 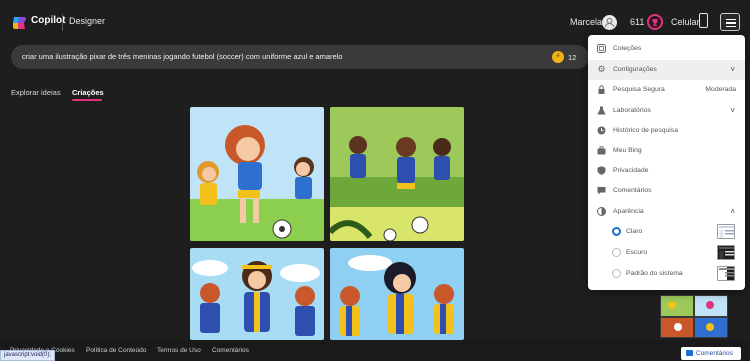 What do you see at coordinates (655, 22) in the screenshot?
I see `rewards-trophy-icon` at bounding box center [655, 22].